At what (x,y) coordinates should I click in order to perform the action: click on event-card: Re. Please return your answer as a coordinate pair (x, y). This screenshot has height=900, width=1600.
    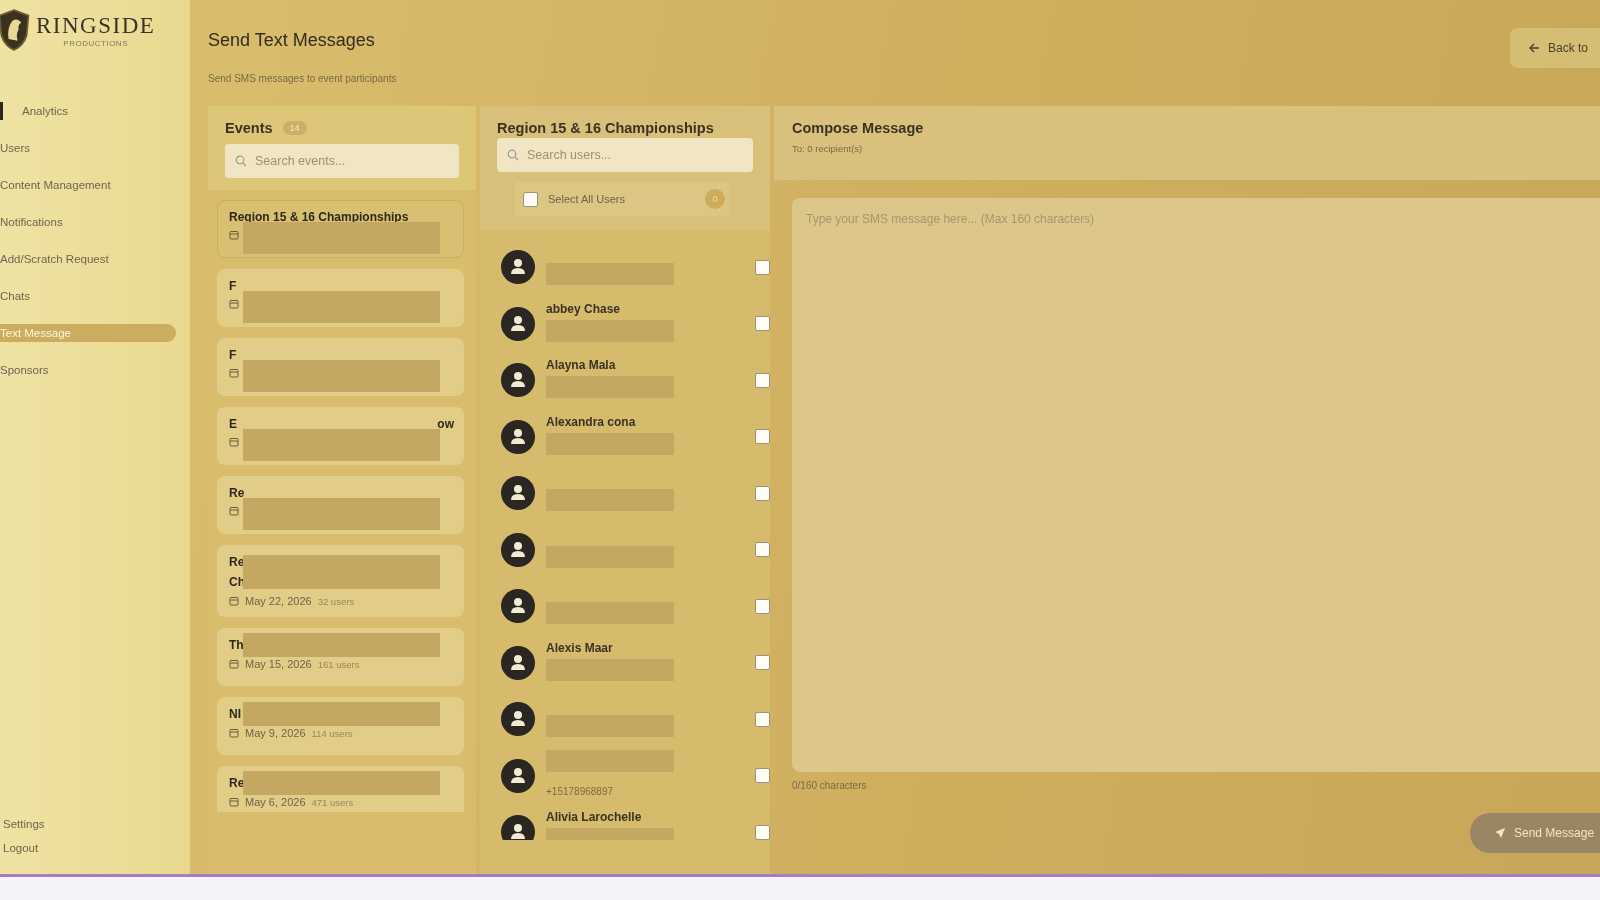
    Looking at the image, I should click on (340, 505).